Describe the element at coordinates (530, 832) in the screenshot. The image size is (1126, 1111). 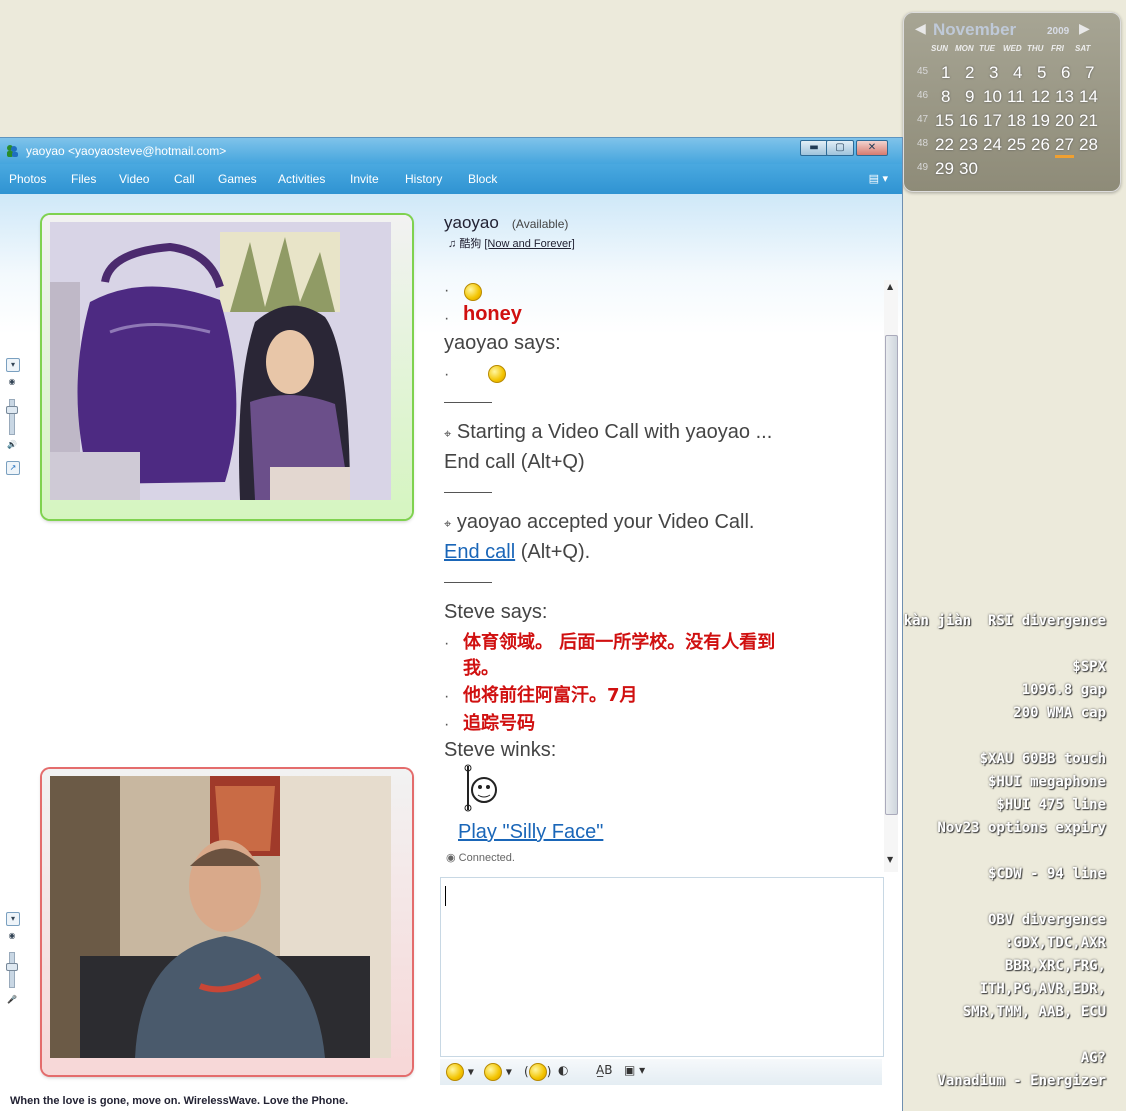
I see `play-silly-face-link: Play "Silly Face"` at that location.